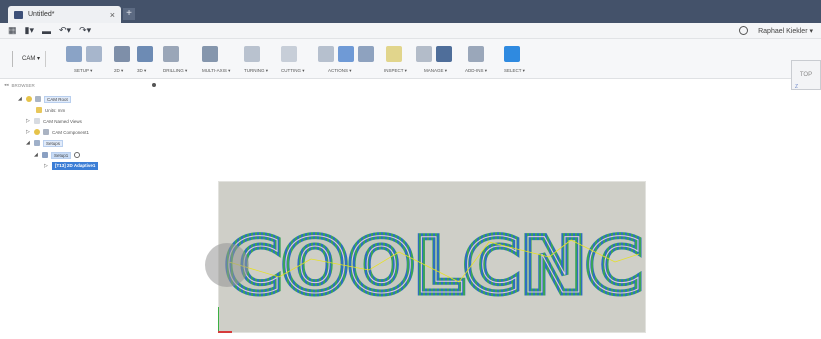 Image resolution: width=821 pixels, height=339 pixels. What do you see at coordinates (175, 70) in the screenshot?
I see `drilling-group-label: DRILLING ▾` at bounding box center [175, 70].